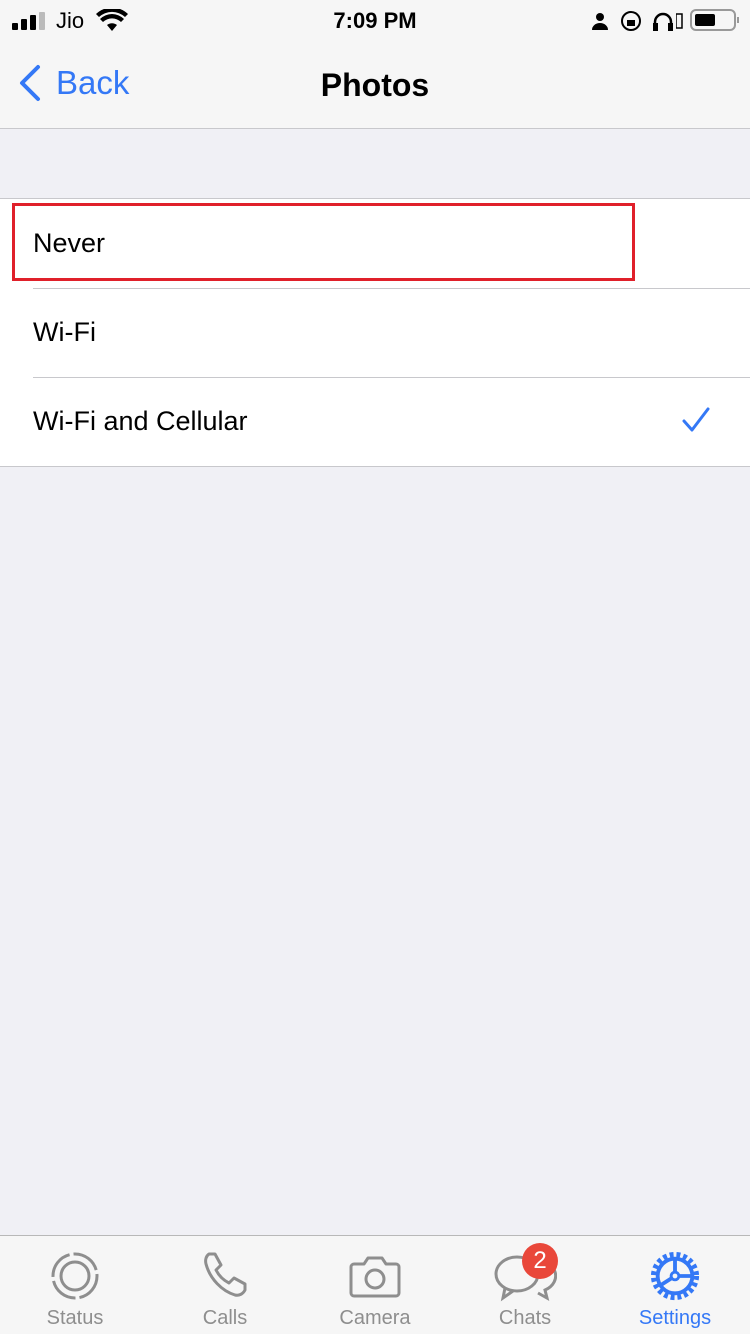 The image size is (750, 1334). What do you see at coordinates (75, 1318) in the screenshot?
I see `tab-label: Status` at bounding box center [75, 1318].